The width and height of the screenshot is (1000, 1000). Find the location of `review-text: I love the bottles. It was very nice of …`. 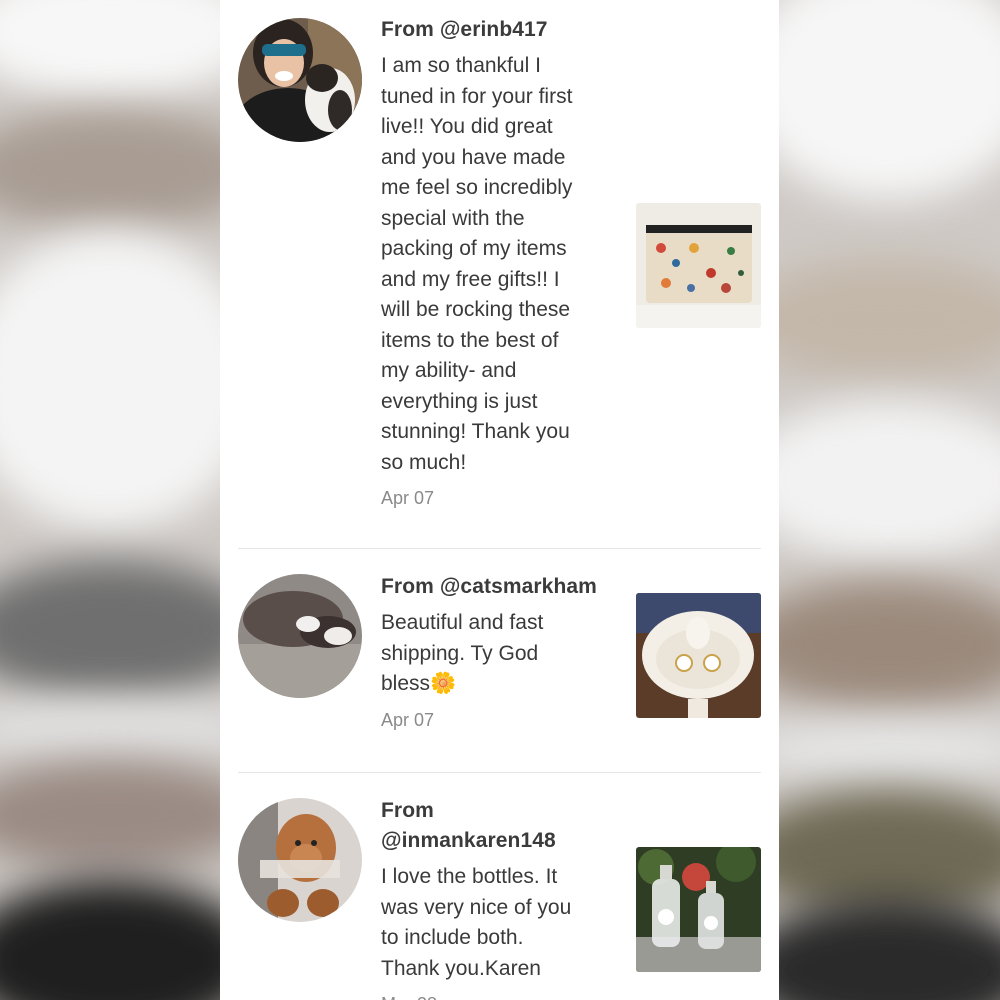

review-text: I love the bottles. It was very nice of … is located at coordinates (476, 922).